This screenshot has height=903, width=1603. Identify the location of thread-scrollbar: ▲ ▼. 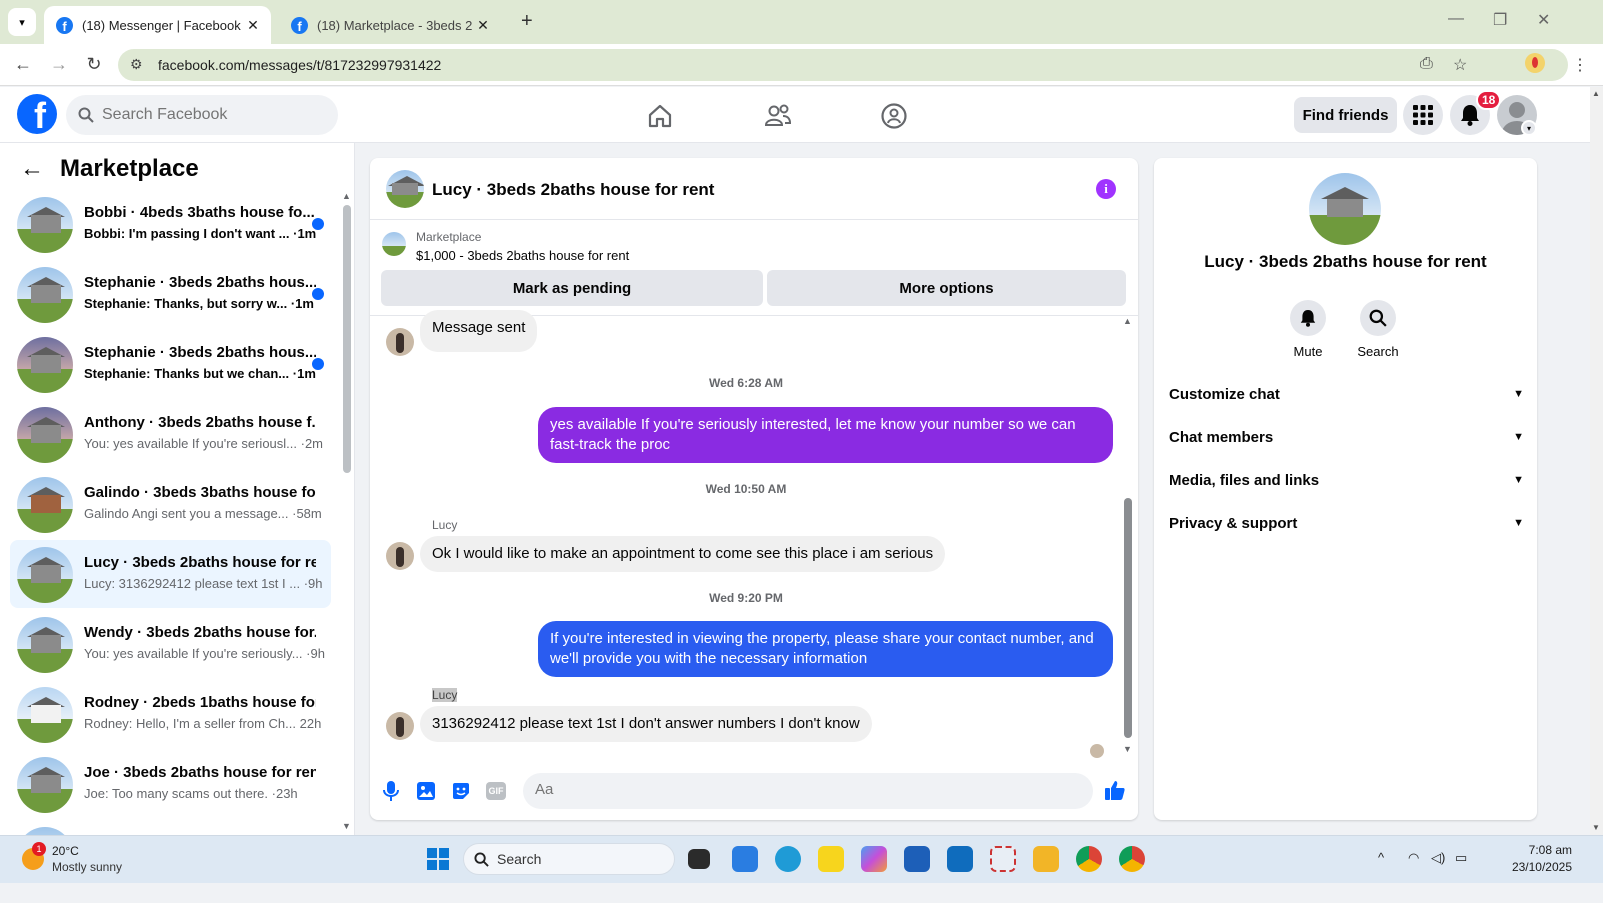
(1128, 538).